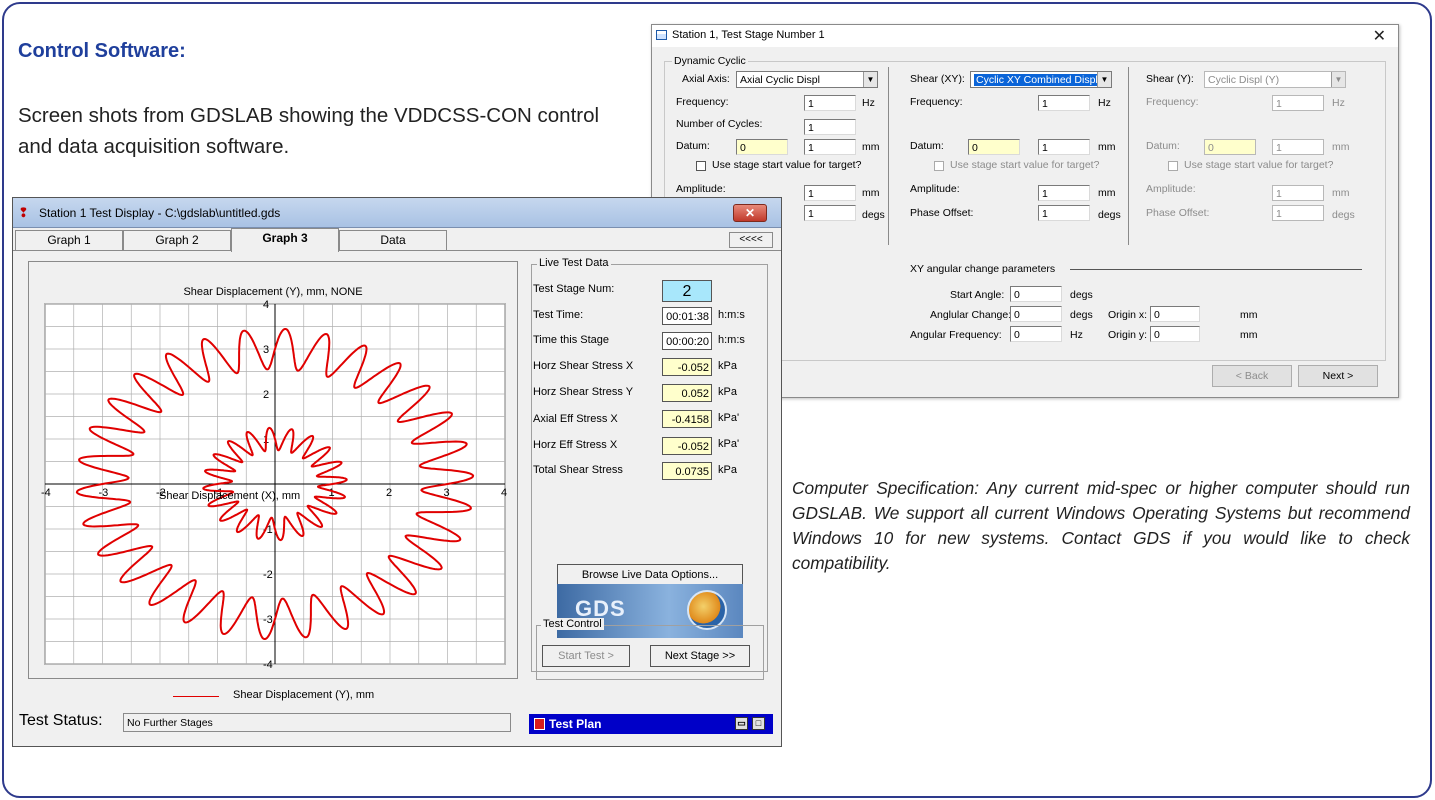 Image resolution: width=1435 pixels, height=800 pixels. I want to click on live-label-shear-x: Horz Shear Stress X, so click(583, 366).